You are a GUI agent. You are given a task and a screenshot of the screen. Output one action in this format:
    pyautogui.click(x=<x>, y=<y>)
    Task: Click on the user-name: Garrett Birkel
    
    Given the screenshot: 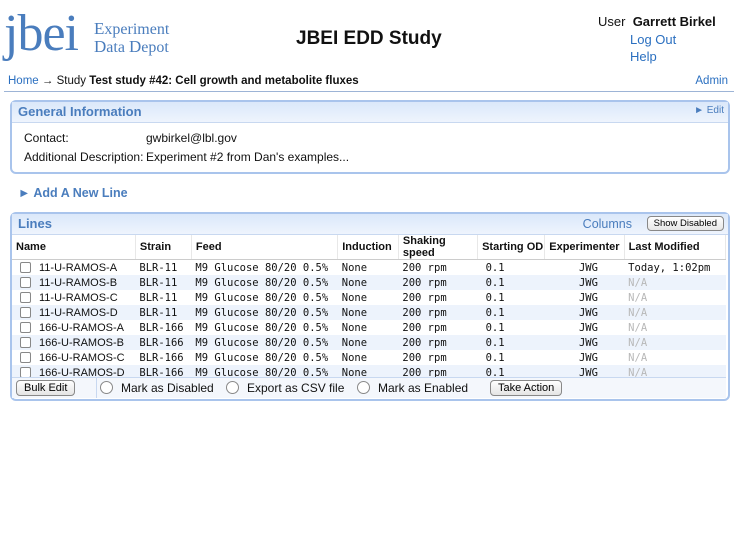 What is the action you would take?
    pyautogui.click(x=674, y=21)
    